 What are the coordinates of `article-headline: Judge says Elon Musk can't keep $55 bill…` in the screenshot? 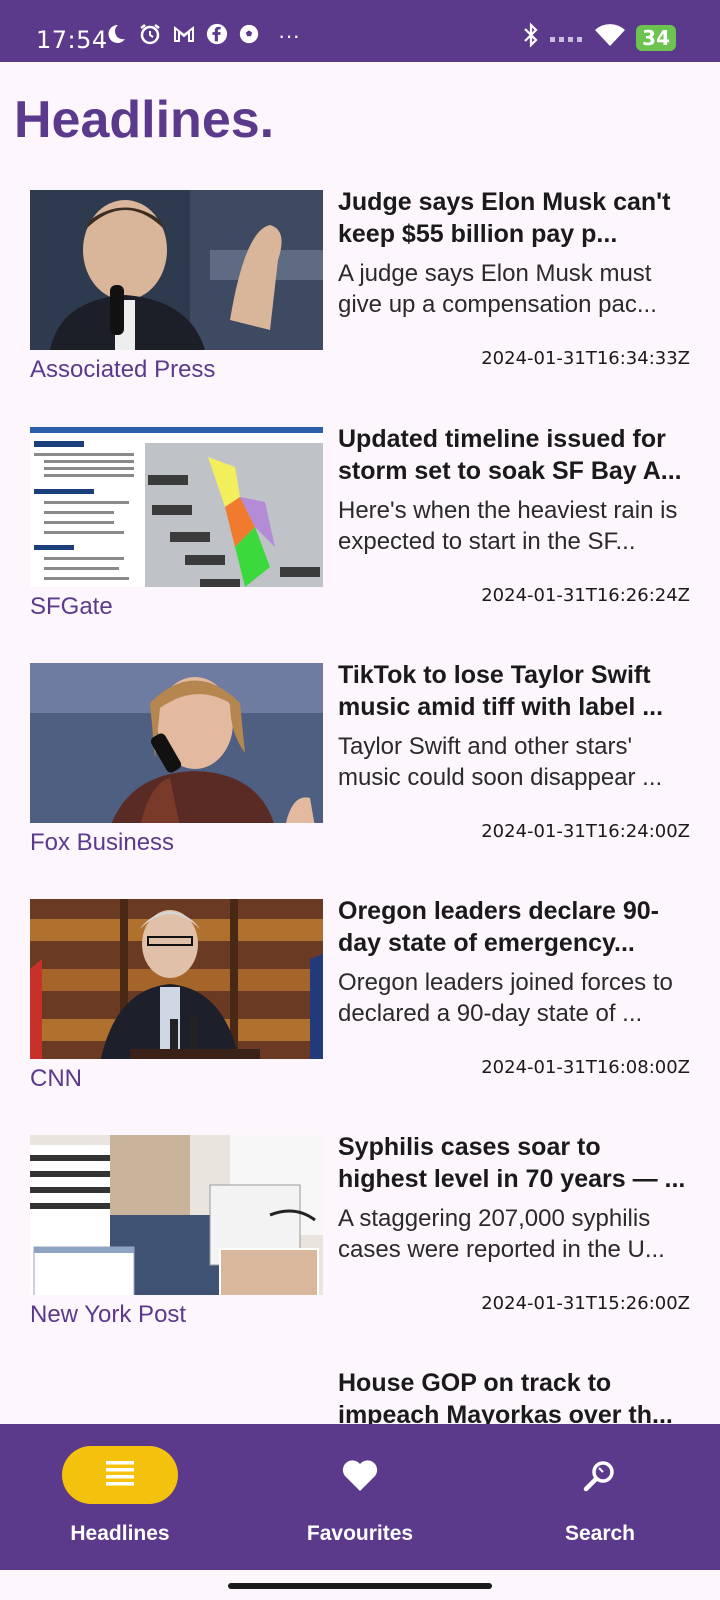 It's located at (516, 218).